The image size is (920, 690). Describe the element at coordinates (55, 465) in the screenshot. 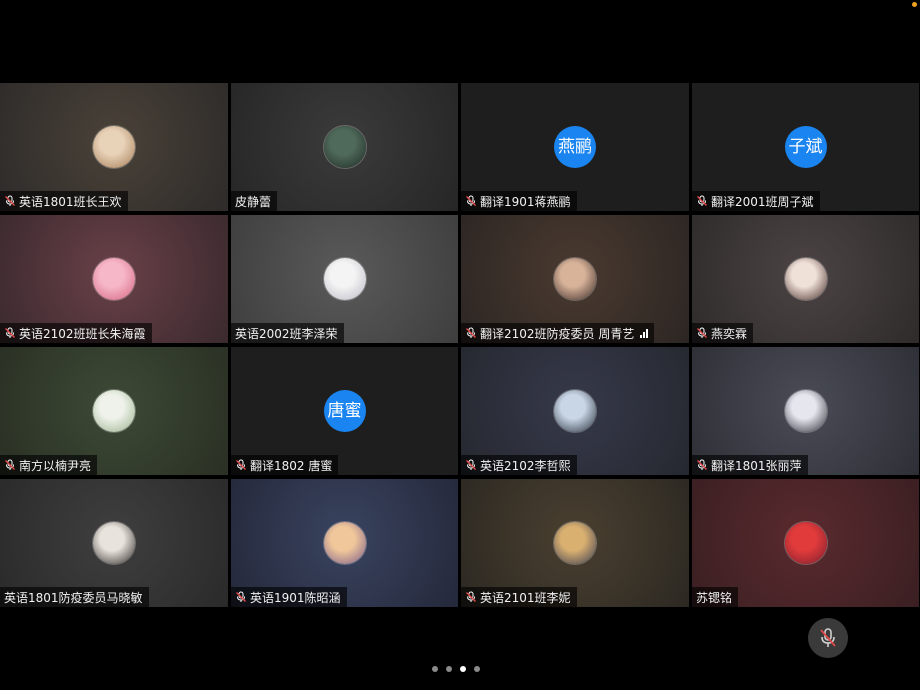

I see `participant-name: 南方以楠尹亮` at that location.